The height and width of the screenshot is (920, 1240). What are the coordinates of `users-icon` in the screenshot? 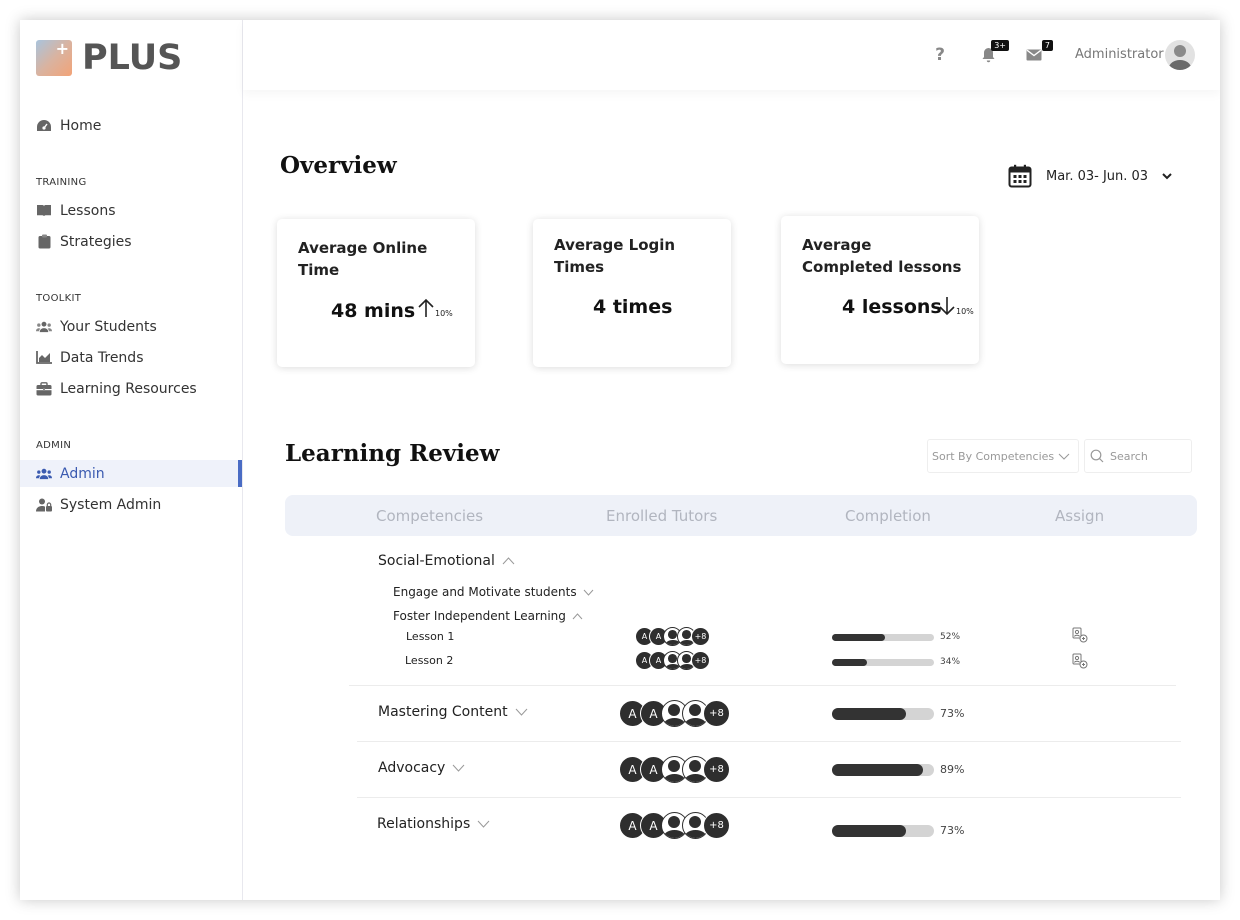 It's located at (44, 327).